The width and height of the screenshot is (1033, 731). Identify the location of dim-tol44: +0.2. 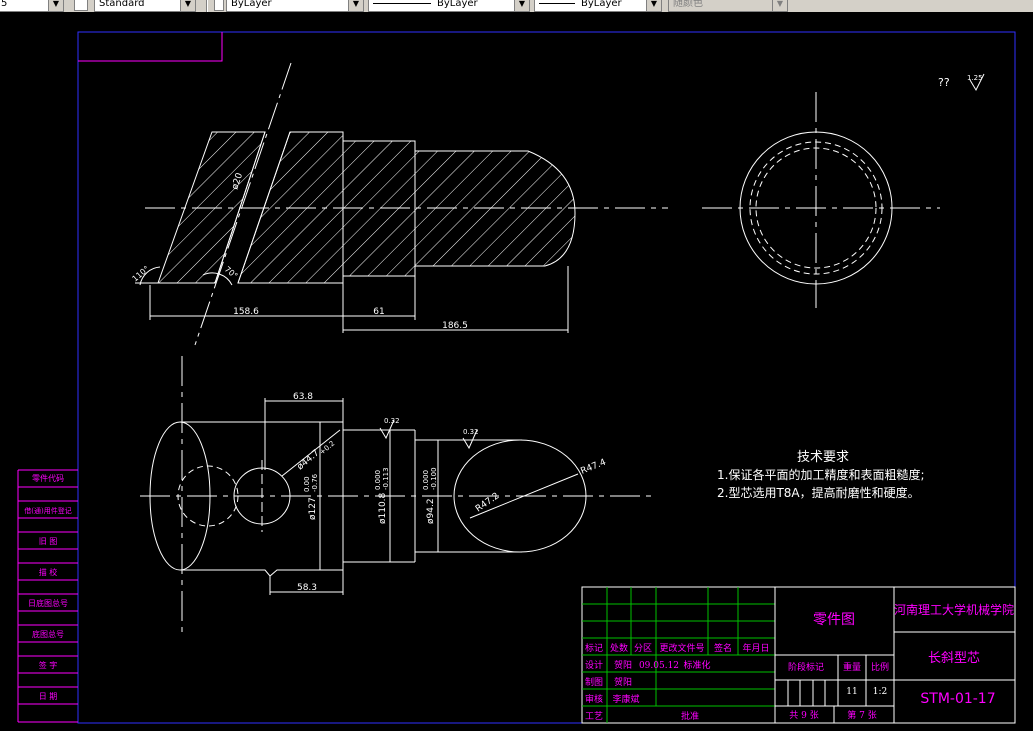
(327, 447).